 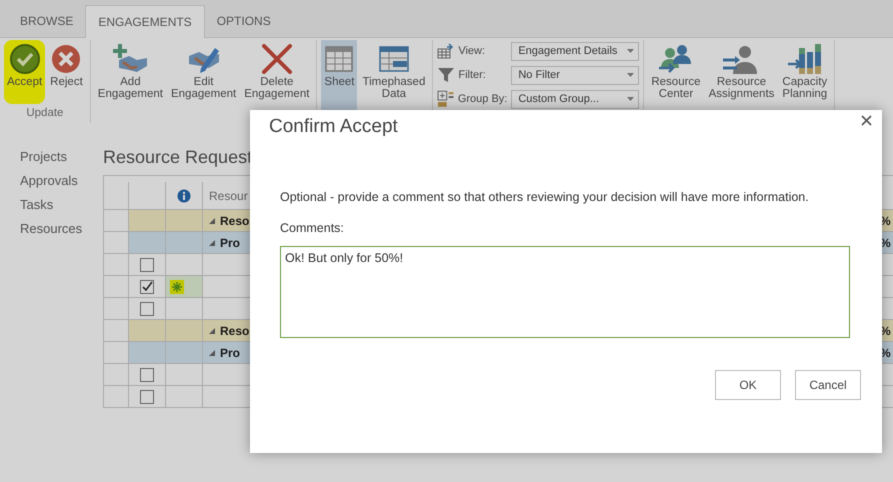 What do you see at coordinates (676, 59) in the screenshot?
I see `people-arrow-icon` at bounding box center [676, 59].